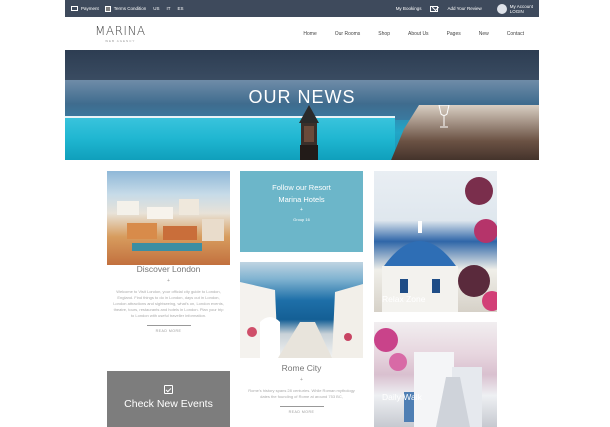  What do you see at coordinates (301, 187) in the screenshot?
I see `follow-title-line1: Follow our Resort` at bounding box center [301, 187].